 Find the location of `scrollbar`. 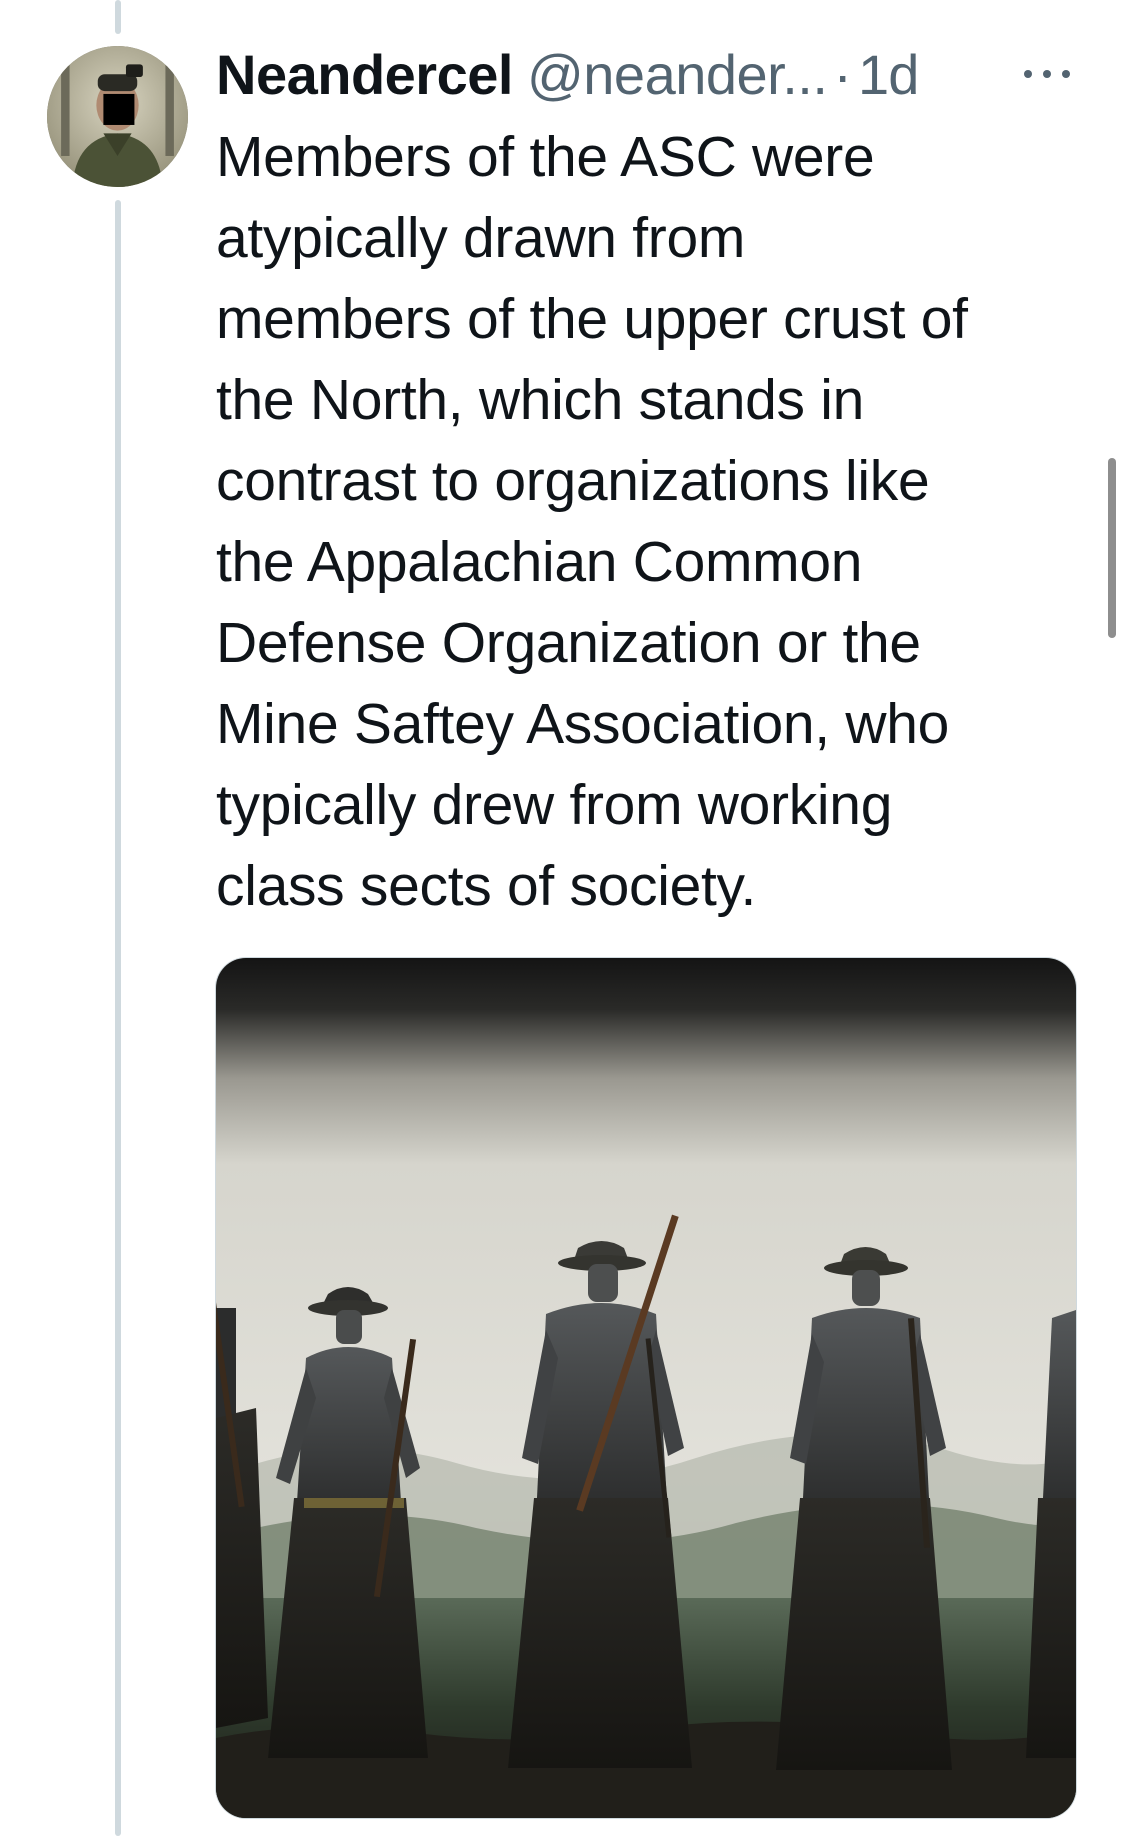

scrollbar is located at coordinates (1112, 548).